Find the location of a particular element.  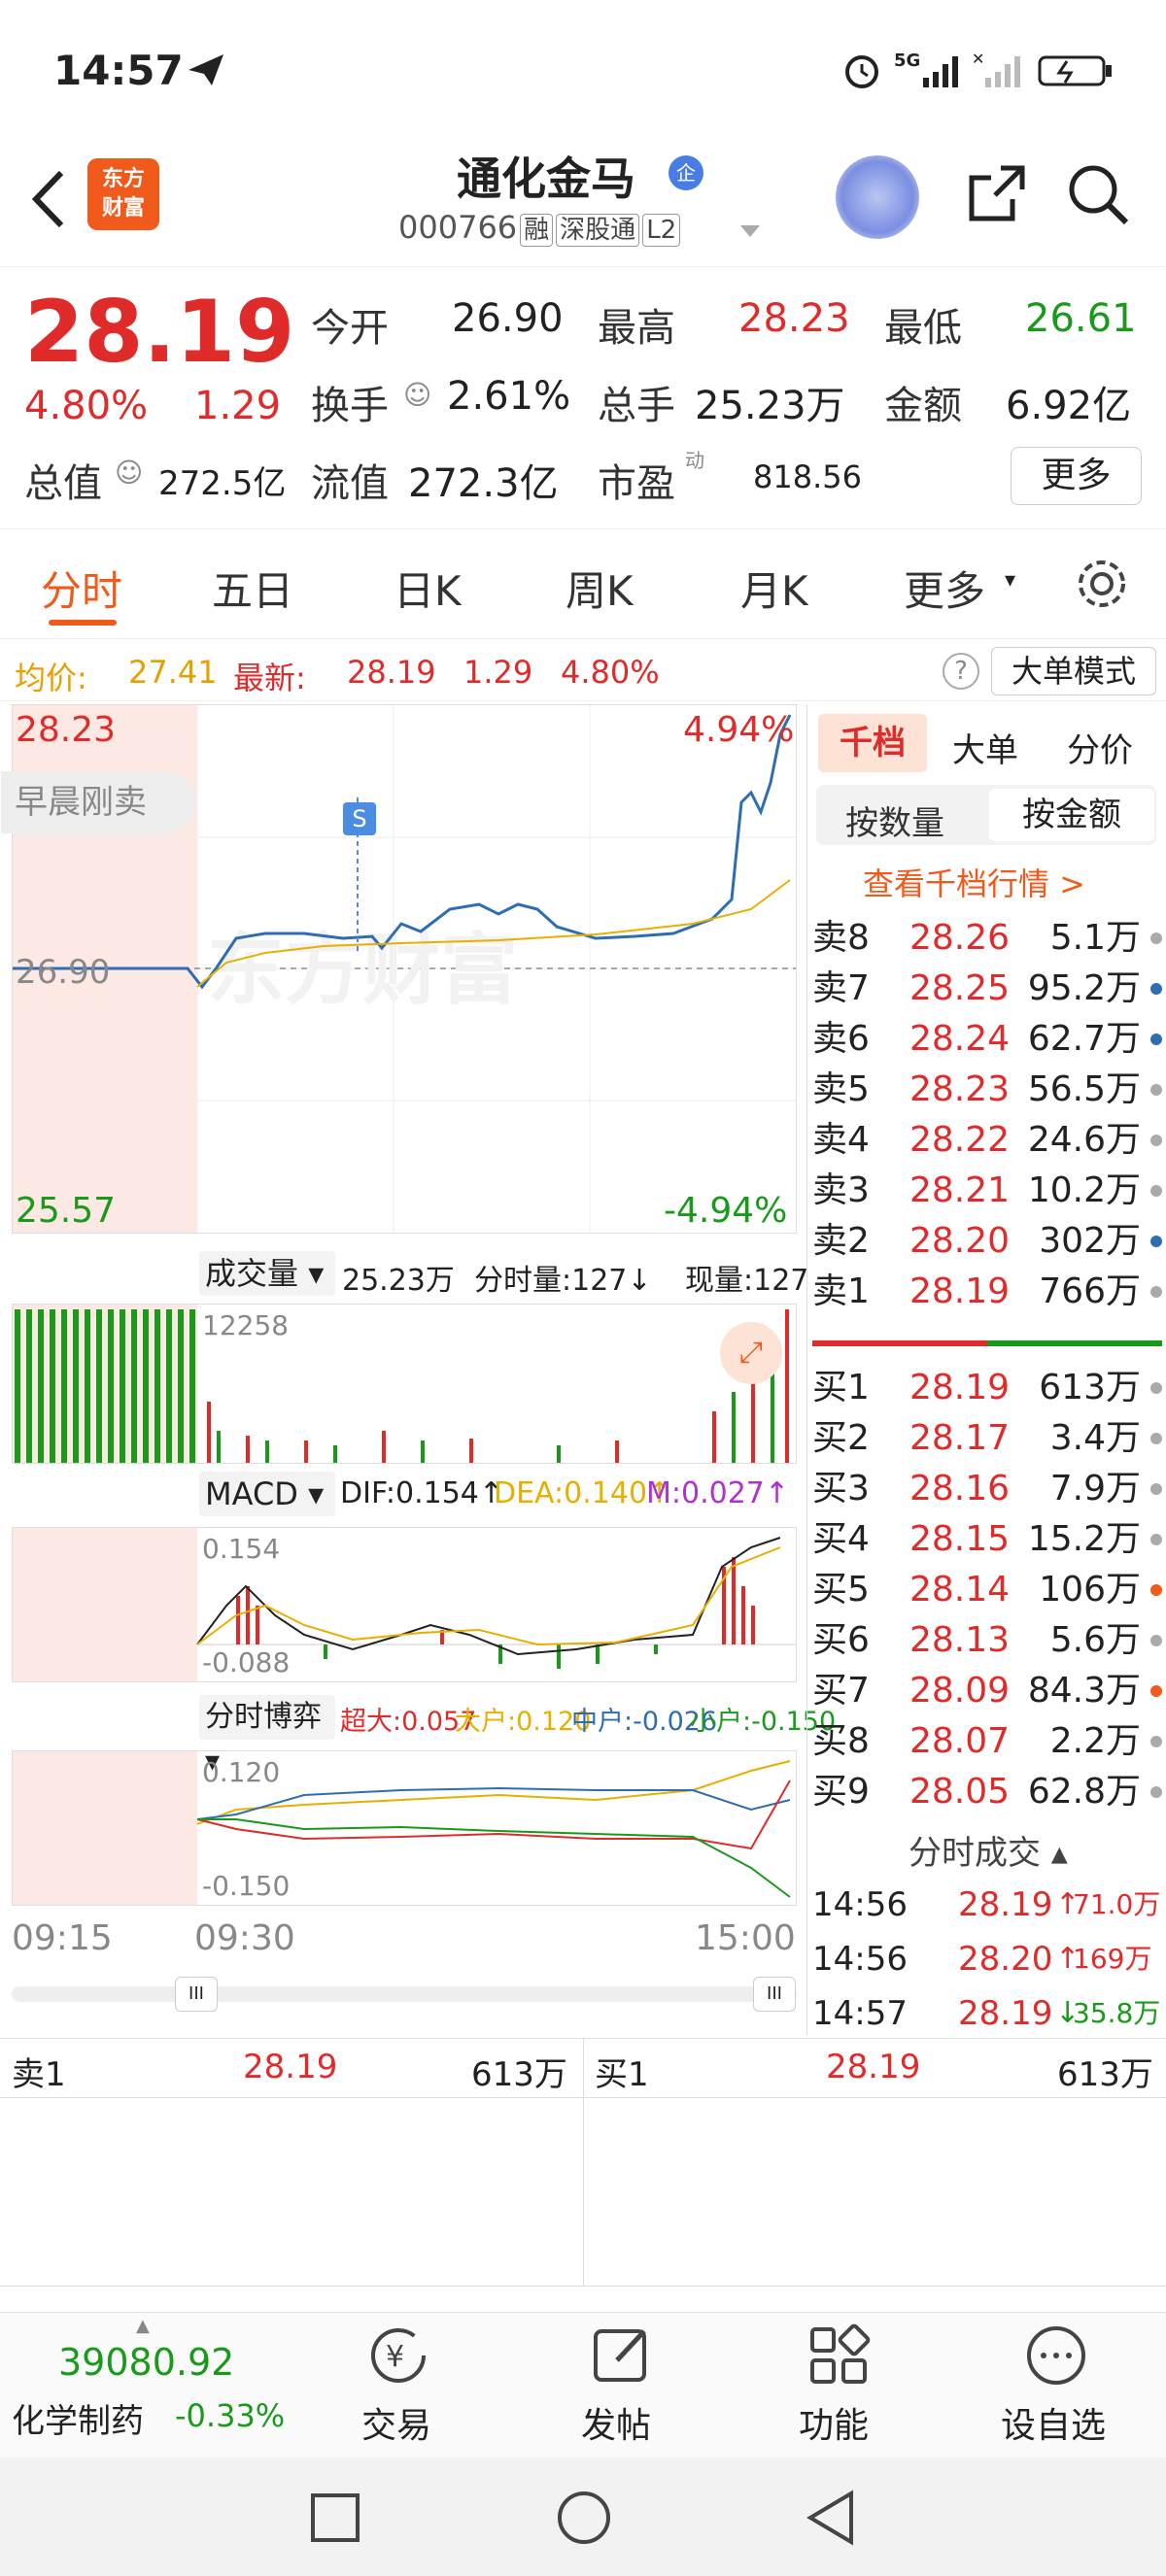

macd-chart: 0.154 -0.088 is located at coordinates (404, 1604).